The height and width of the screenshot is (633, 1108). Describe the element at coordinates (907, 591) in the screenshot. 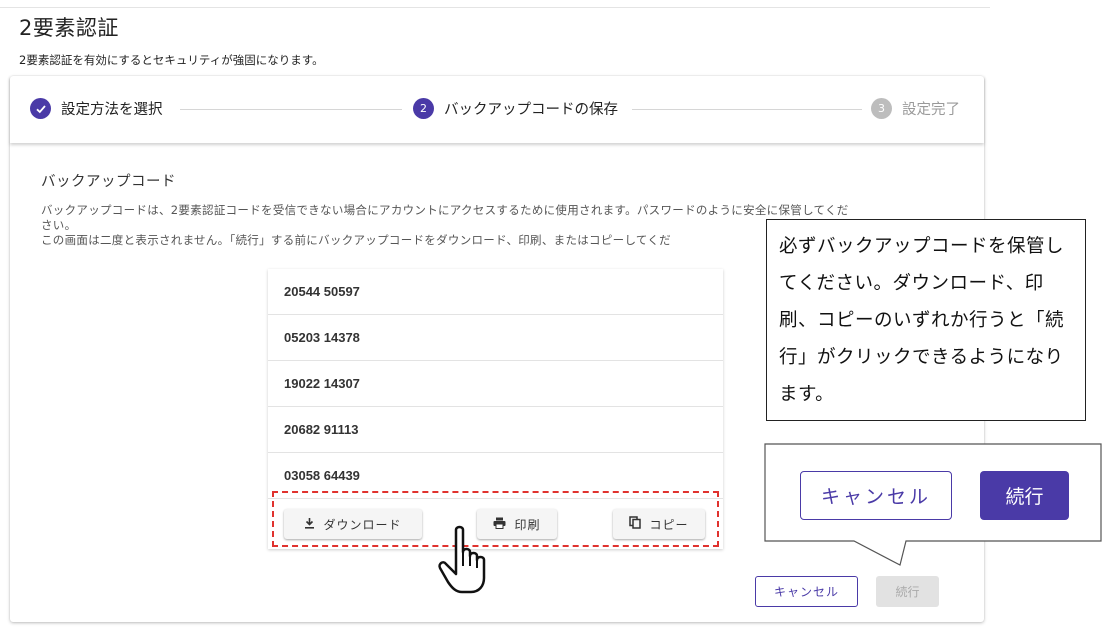

I see `continue-button: 続行` at that location.